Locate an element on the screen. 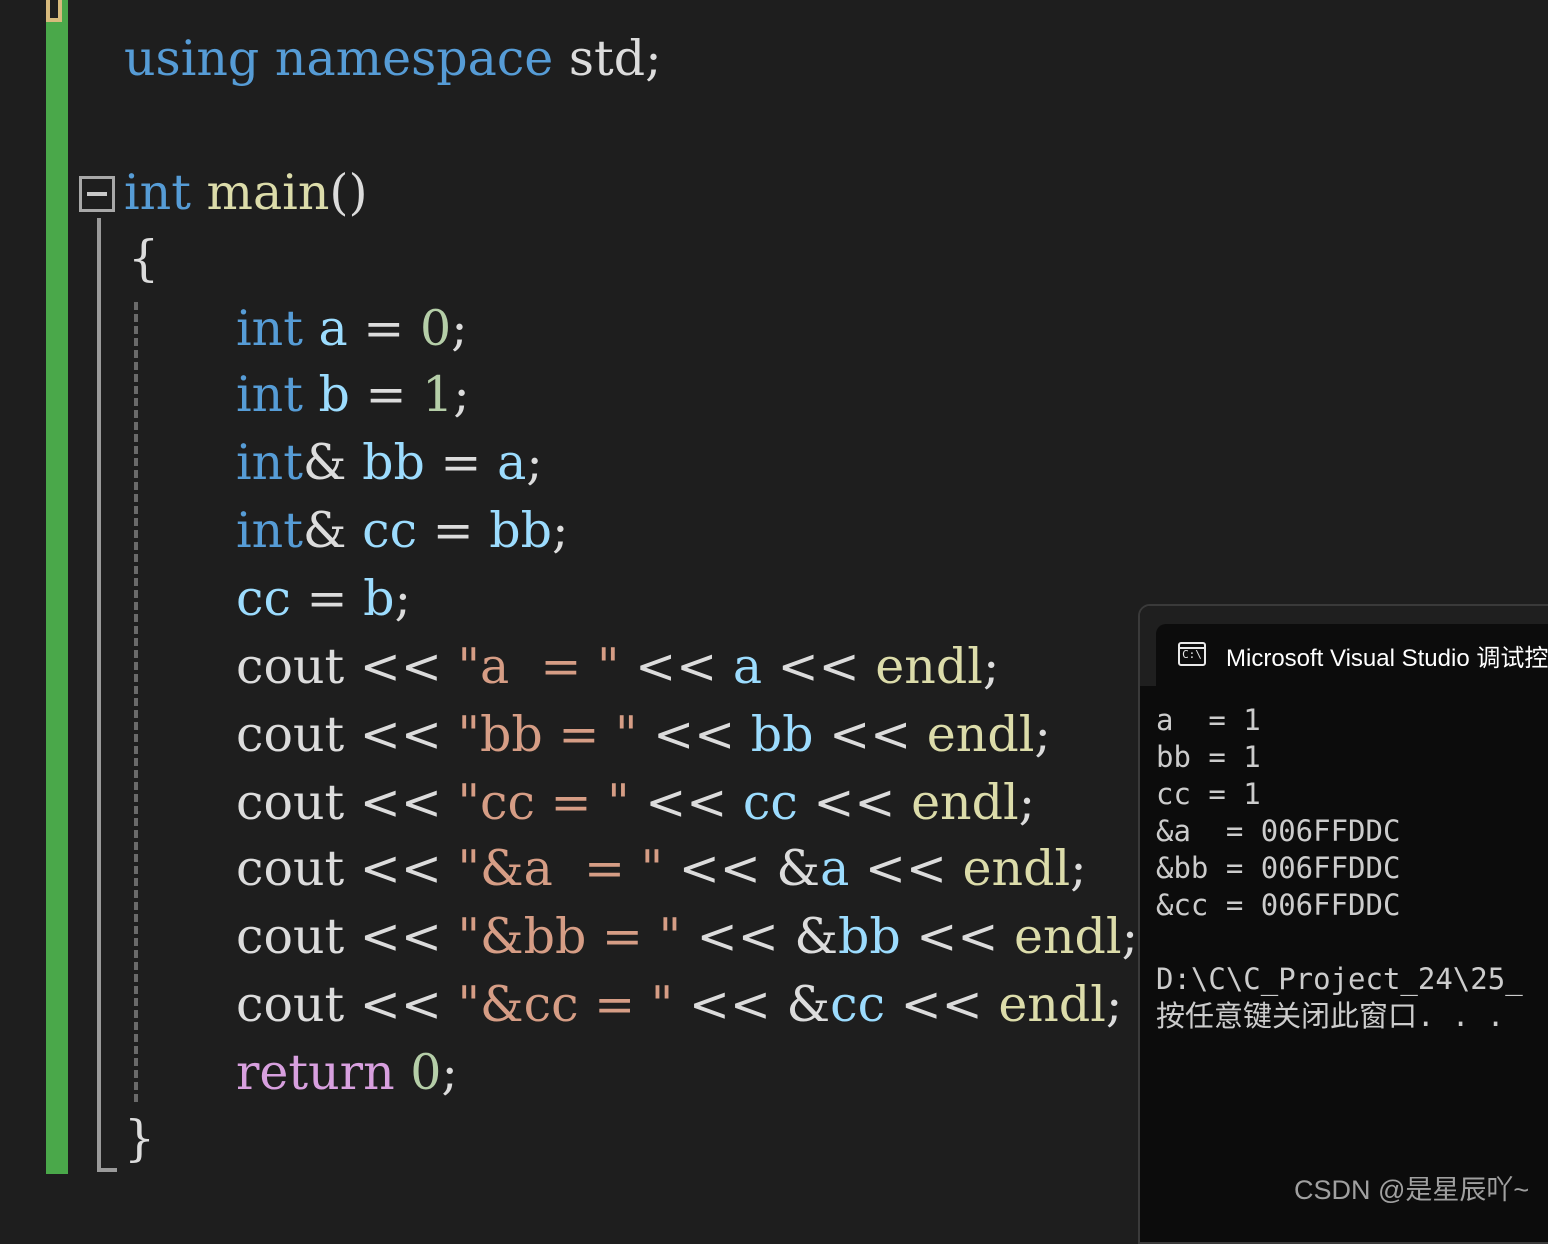 The height and width of the screenshot is (1244, 1548). code-line: int& cc = bb; is located at coordinates (402, 531).